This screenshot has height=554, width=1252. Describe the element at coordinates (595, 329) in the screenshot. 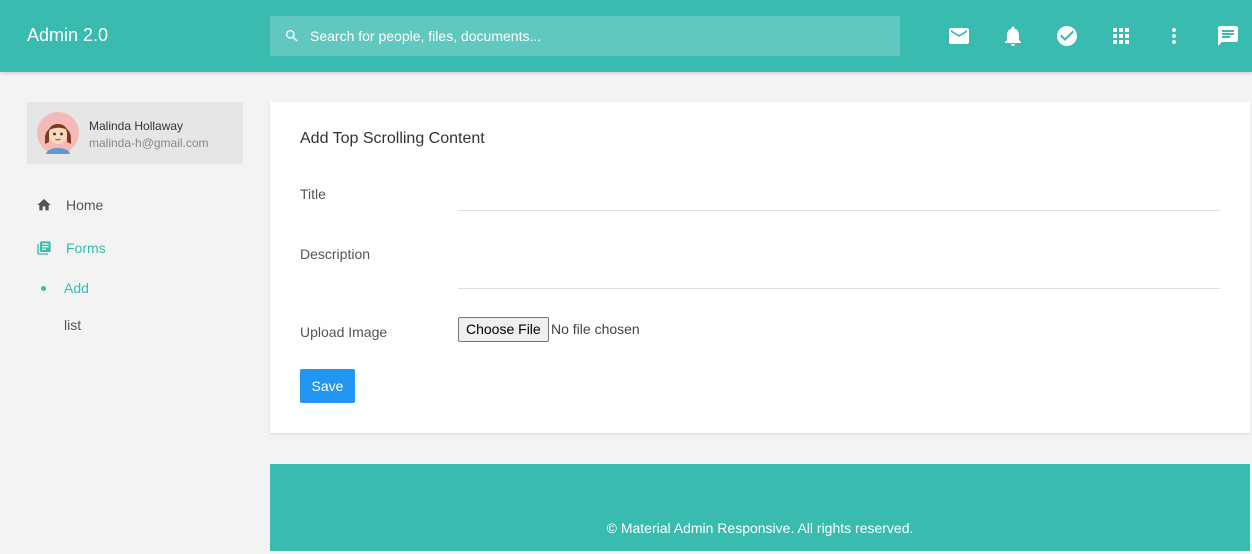

I see `file-status-text: No file chosen` at that location.